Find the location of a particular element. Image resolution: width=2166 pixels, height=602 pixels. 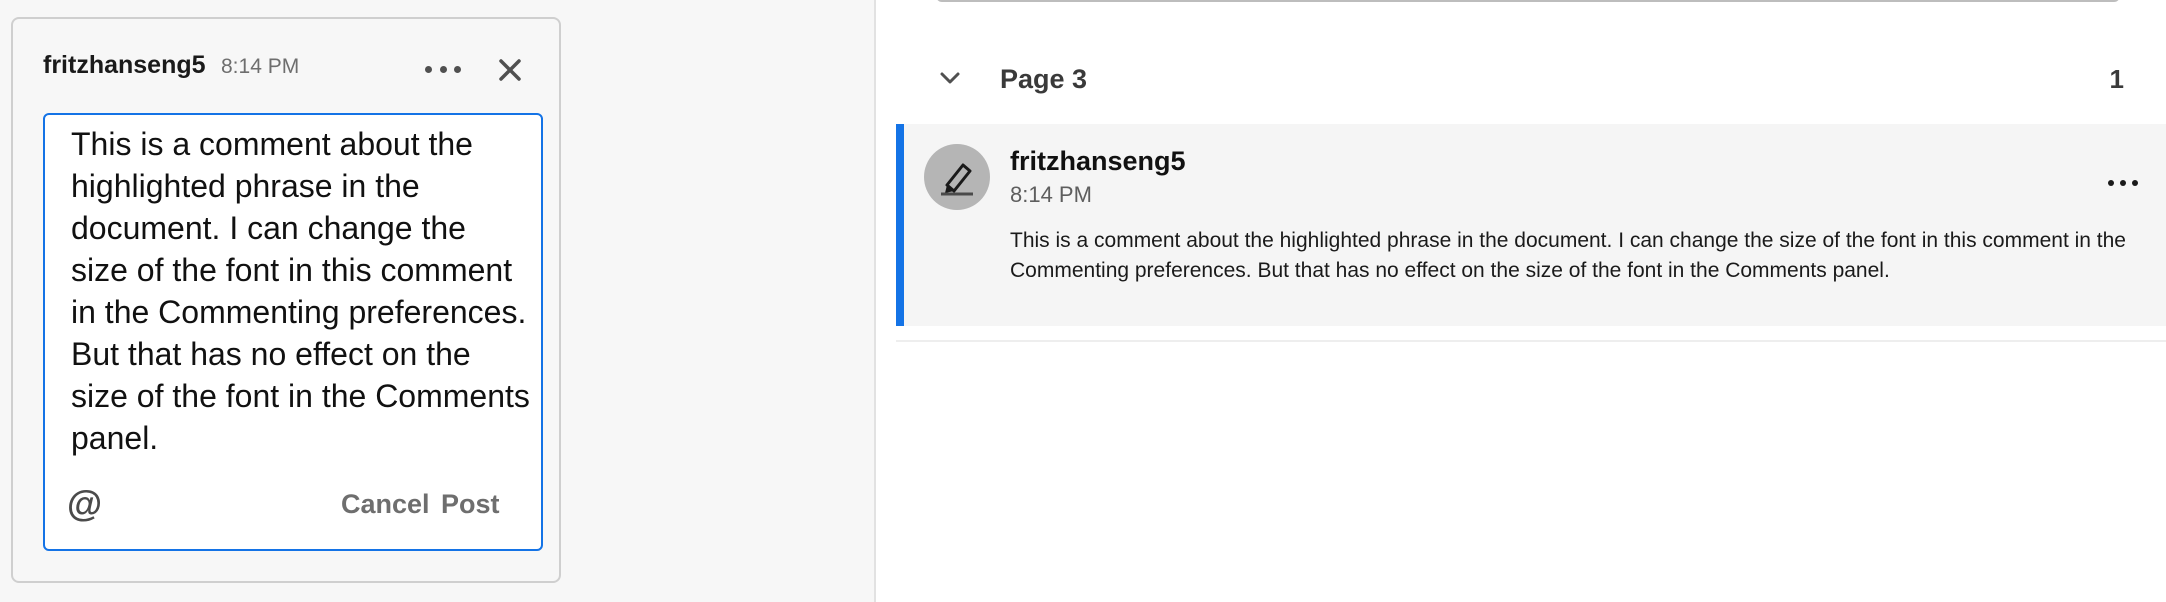

page-group-header: Page 3 1 is located at coordinates (1521, 79).